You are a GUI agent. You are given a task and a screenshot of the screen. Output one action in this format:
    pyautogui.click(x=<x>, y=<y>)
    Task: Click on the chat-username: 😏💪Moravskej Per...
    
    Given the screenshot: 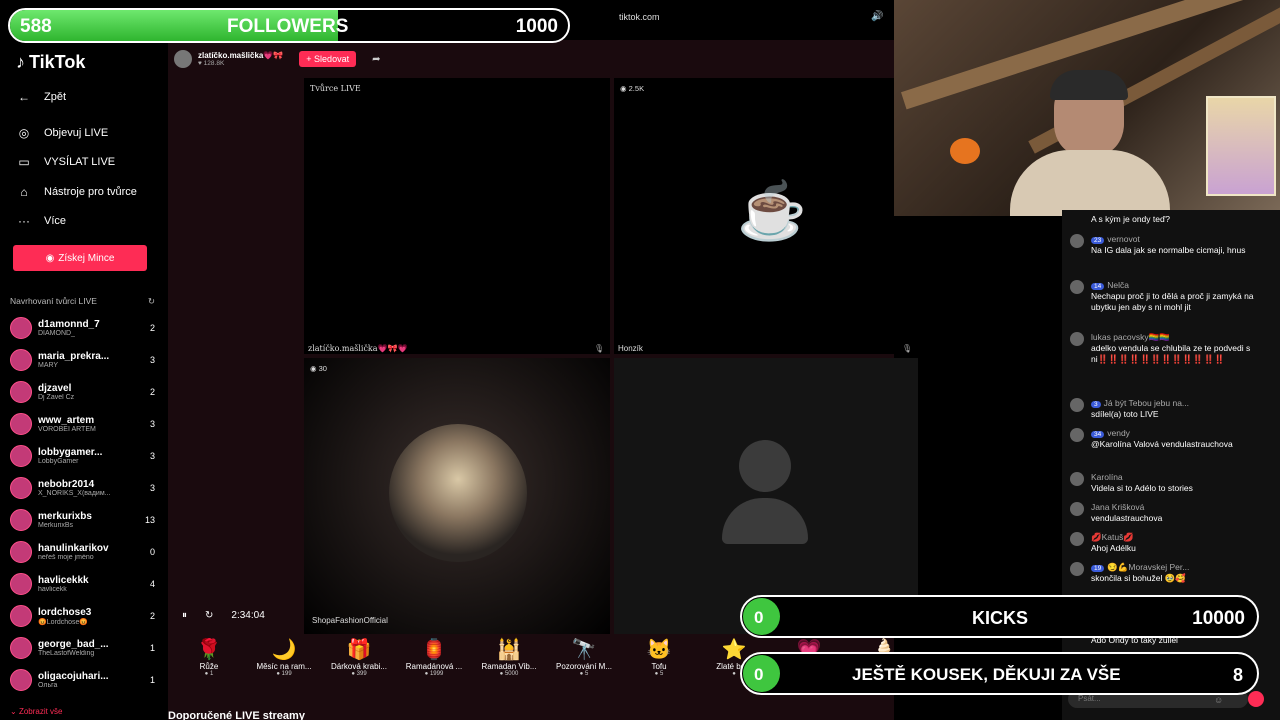 What is the action you would take?
    pyautogui.click(x=1148, y=567)
    